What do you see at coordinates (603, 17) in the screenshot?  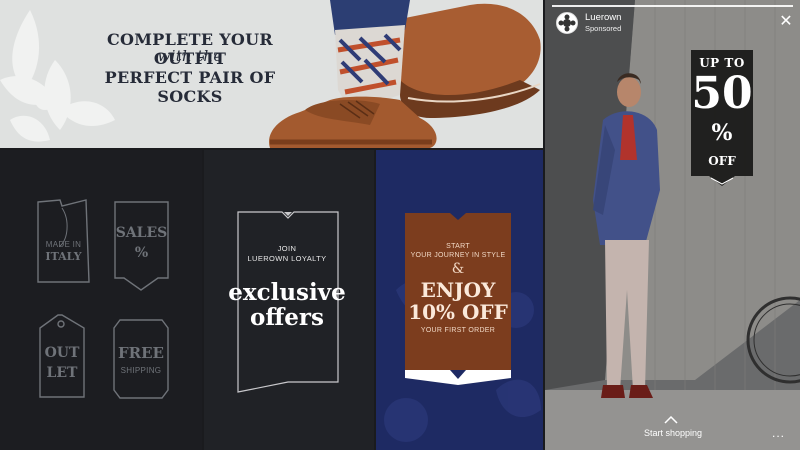 I see `brand-name: Luerown` at bounding box center [603, 17].